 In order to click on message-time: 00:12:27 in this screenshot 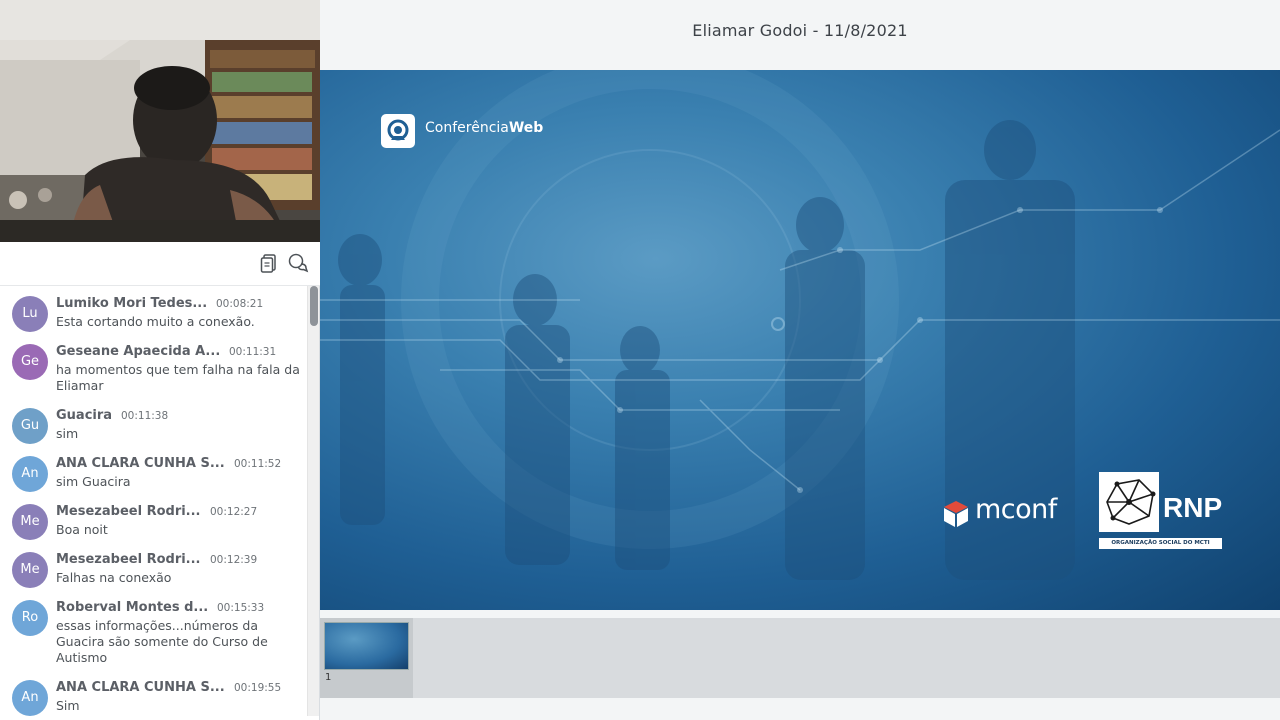, I will do `click(234, 512)`.